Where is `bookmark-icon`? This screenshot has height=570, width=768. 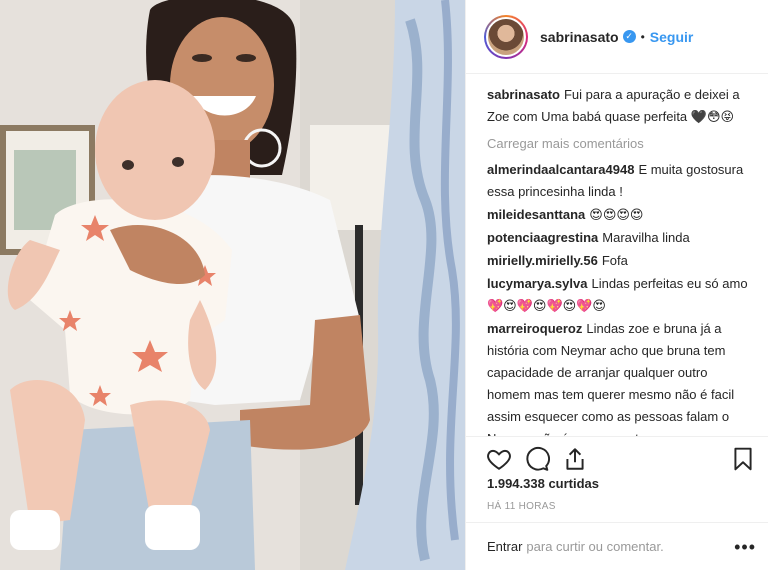 bookmark-icon is located at coordinates (743, 459).